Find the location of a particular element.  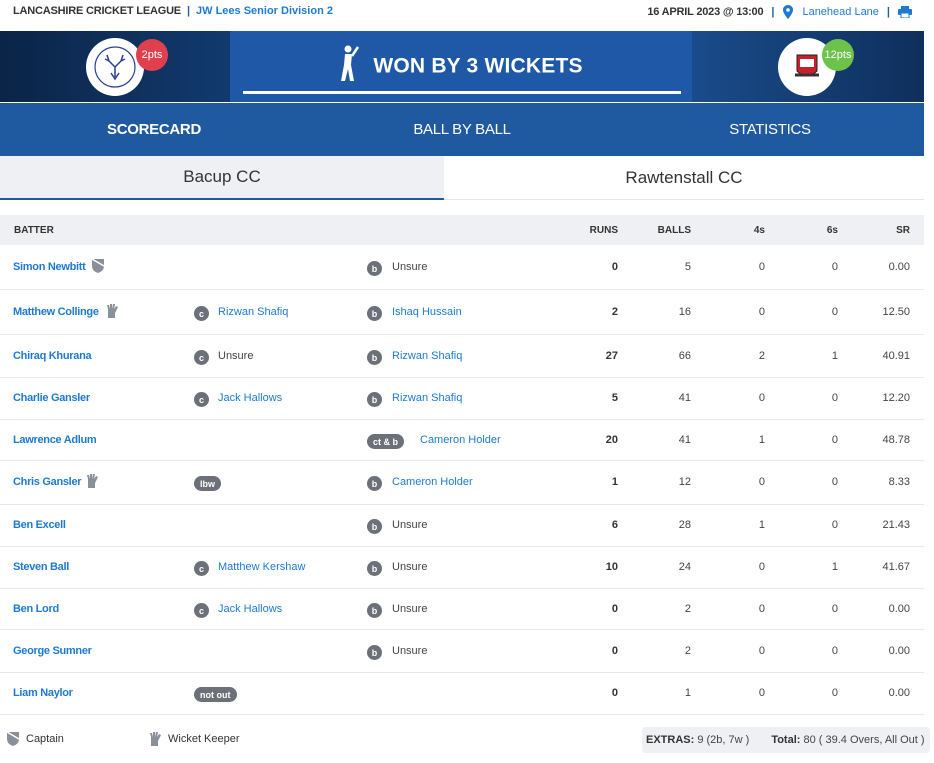

division-link: JW Lees Senior Division 2 is located at coordinates (264, 11).